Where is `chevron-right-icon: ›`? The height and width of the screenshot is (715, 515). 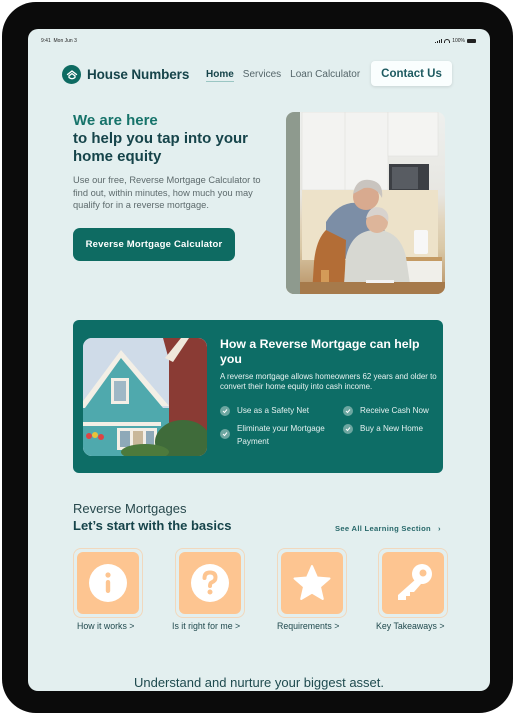
chevron-right-icon: › is located at coordinates (439, 528).